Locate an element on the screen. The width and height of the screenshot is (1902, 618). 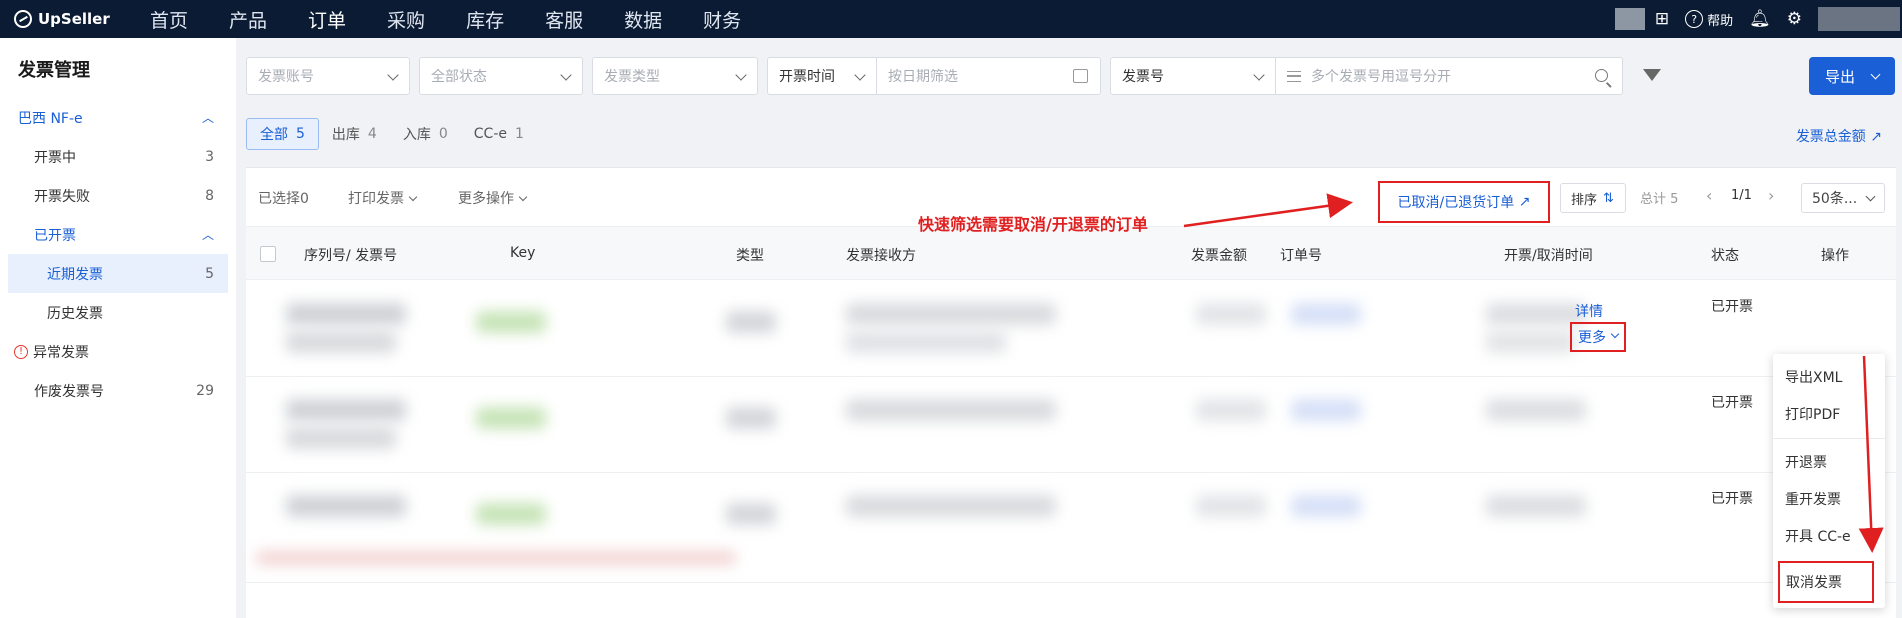
tab-inbound: 入库 0 is located at coordinates (425, 134).